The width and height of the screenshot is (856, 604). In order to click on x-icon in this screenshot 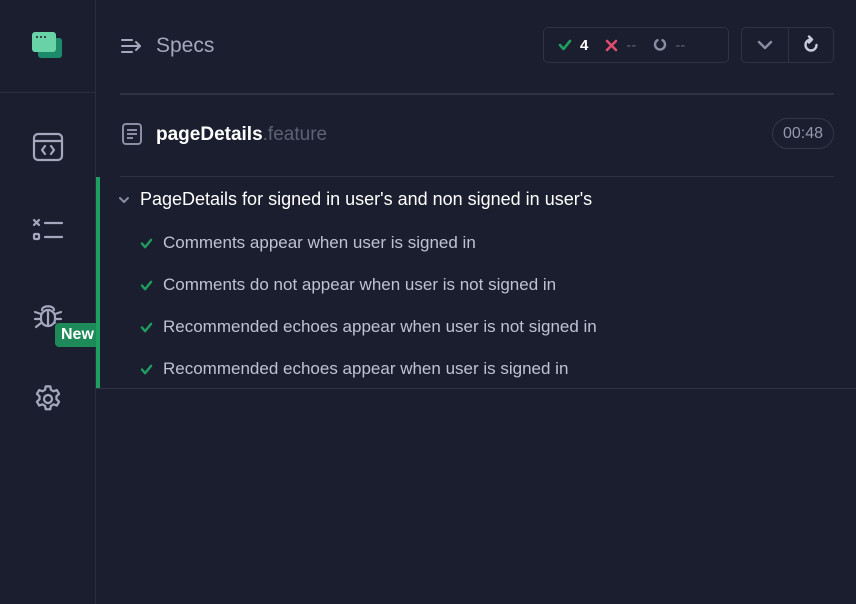, I will do `click(612, 45)`.